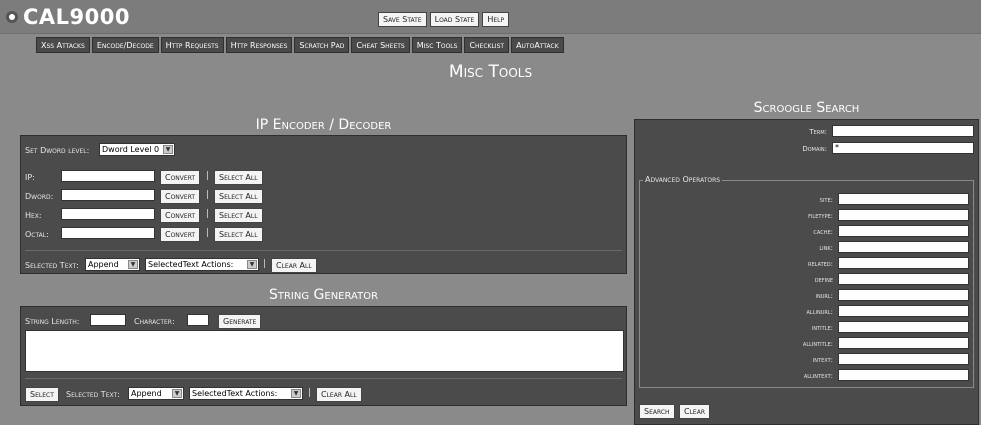  I want to click on filetype-input, so click(903, 215).